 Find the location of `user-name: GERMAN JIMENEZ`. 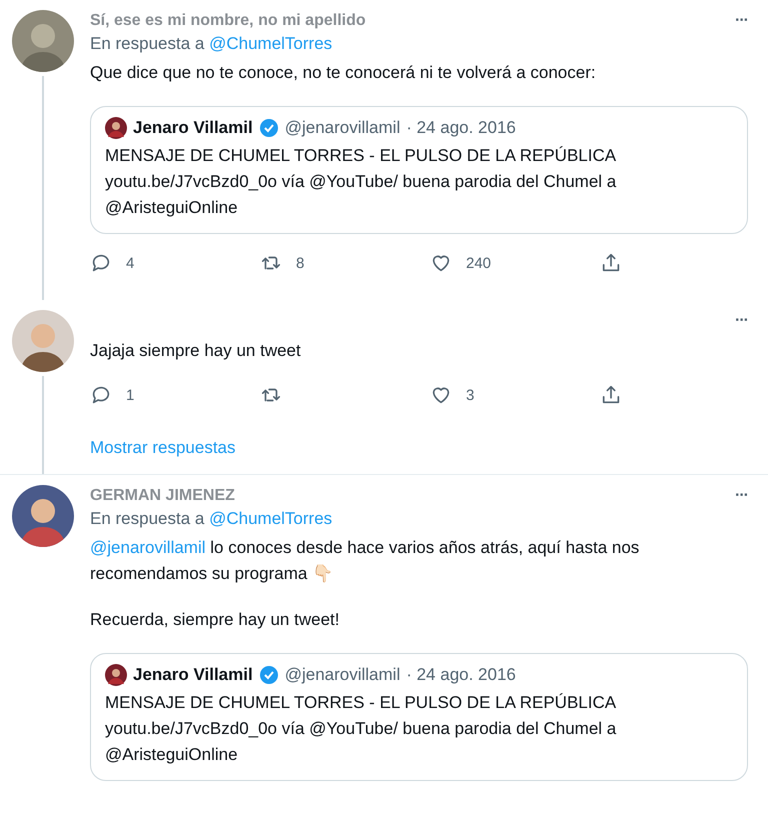

user-name: GERMAN JIMENEZ is located at coordinates (162, 496).